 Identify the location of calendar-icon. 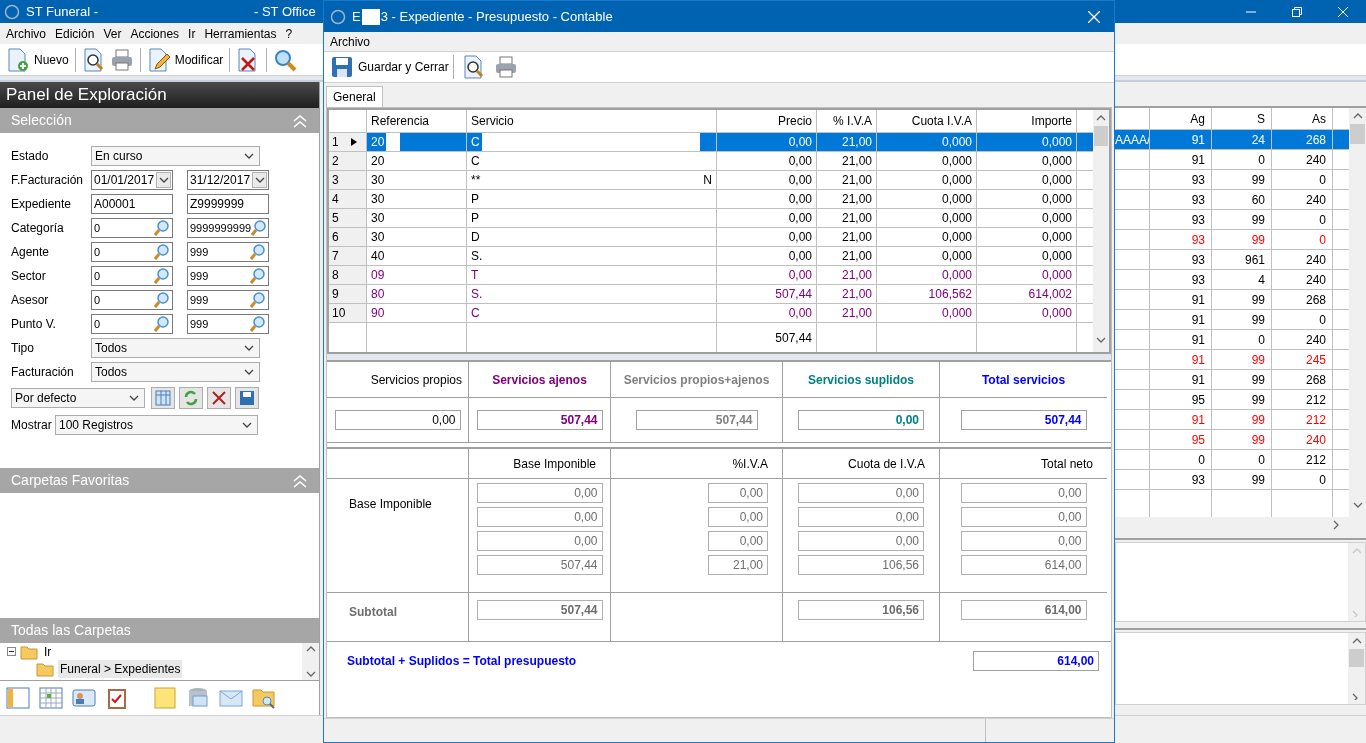
(51, 698).